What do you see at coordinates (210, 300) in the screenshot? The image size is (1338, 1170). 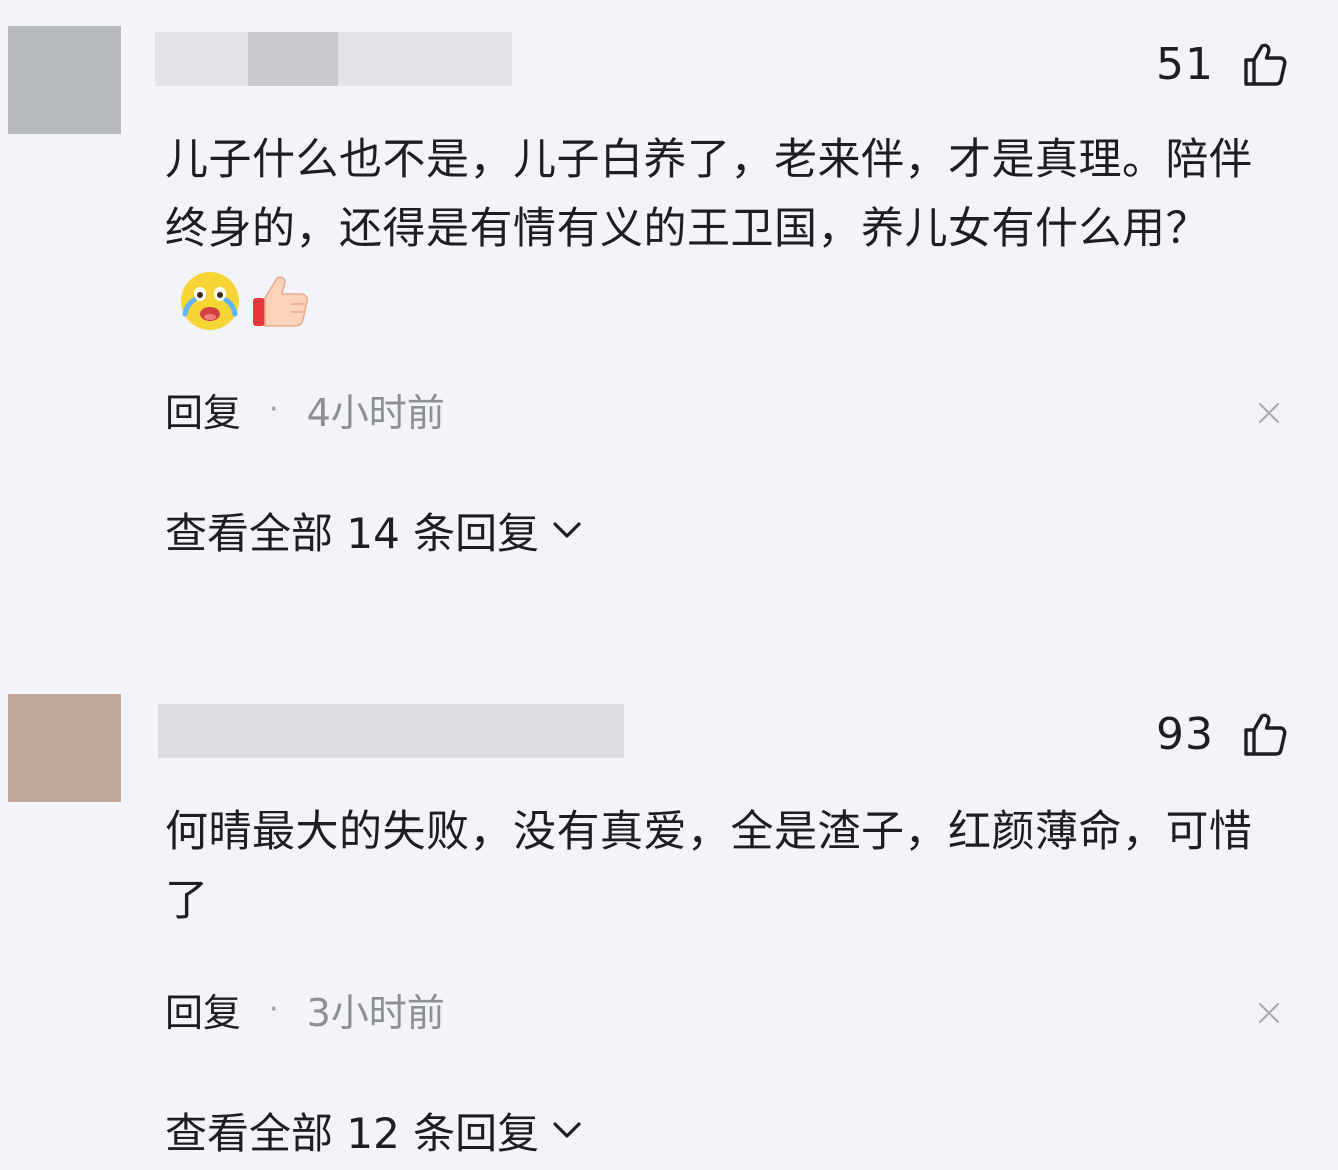 I see `crying-face-icon` at bounding box center [210, 300].